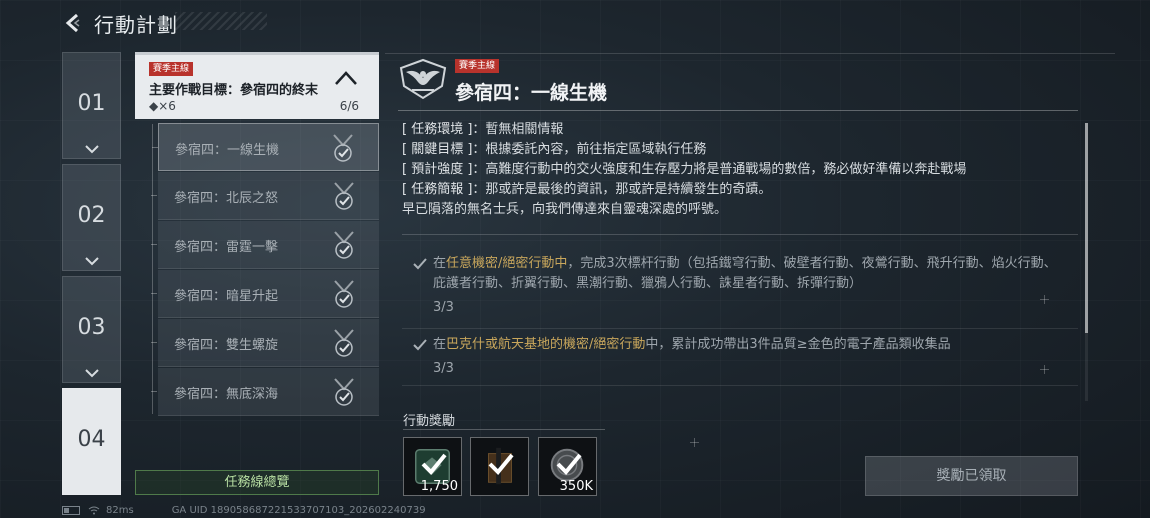 The image size is (1150, 518). I want to click on mission-item: 參宿四：暗星升起, so click(265, 294).